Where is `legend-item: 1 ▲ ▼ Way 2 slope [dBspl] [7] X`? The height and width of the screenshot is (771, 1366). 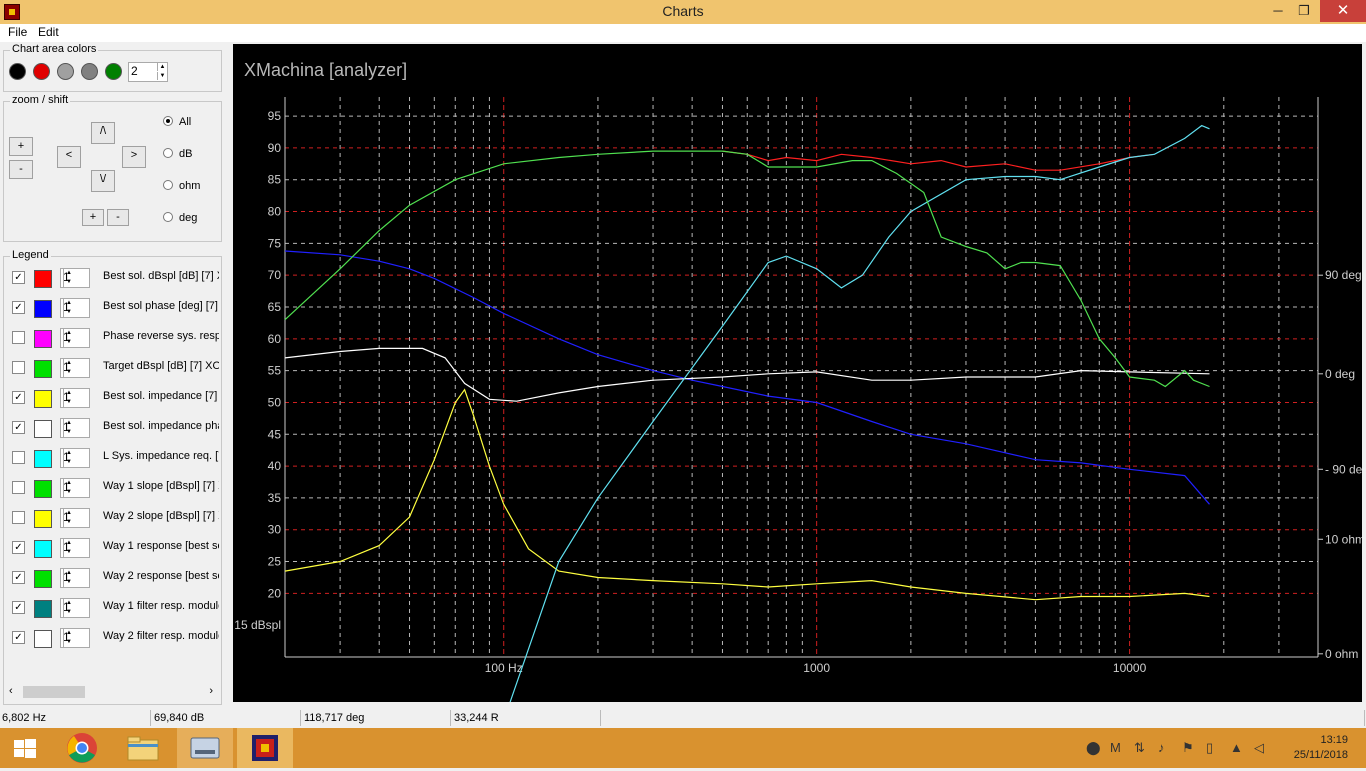
legend-item: 1 ▲ ▼ Way 2 slope [dBspl] [7] X is located at coordinates (114, 520).